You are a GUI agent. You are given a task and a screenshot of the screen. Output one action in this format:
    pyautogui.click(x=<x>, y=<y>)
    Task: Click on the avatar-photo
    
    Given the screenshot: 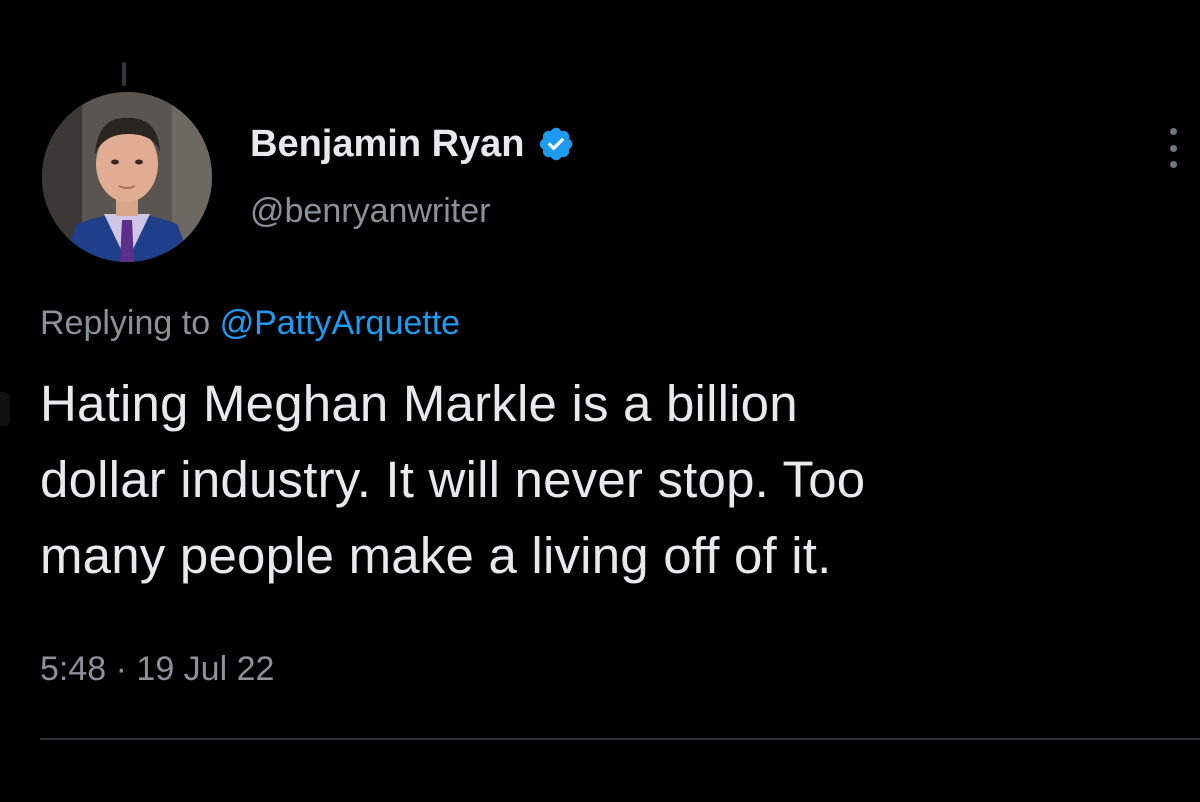 What is the action you would take?
    pyautogui.click(x=127, y=177)
    